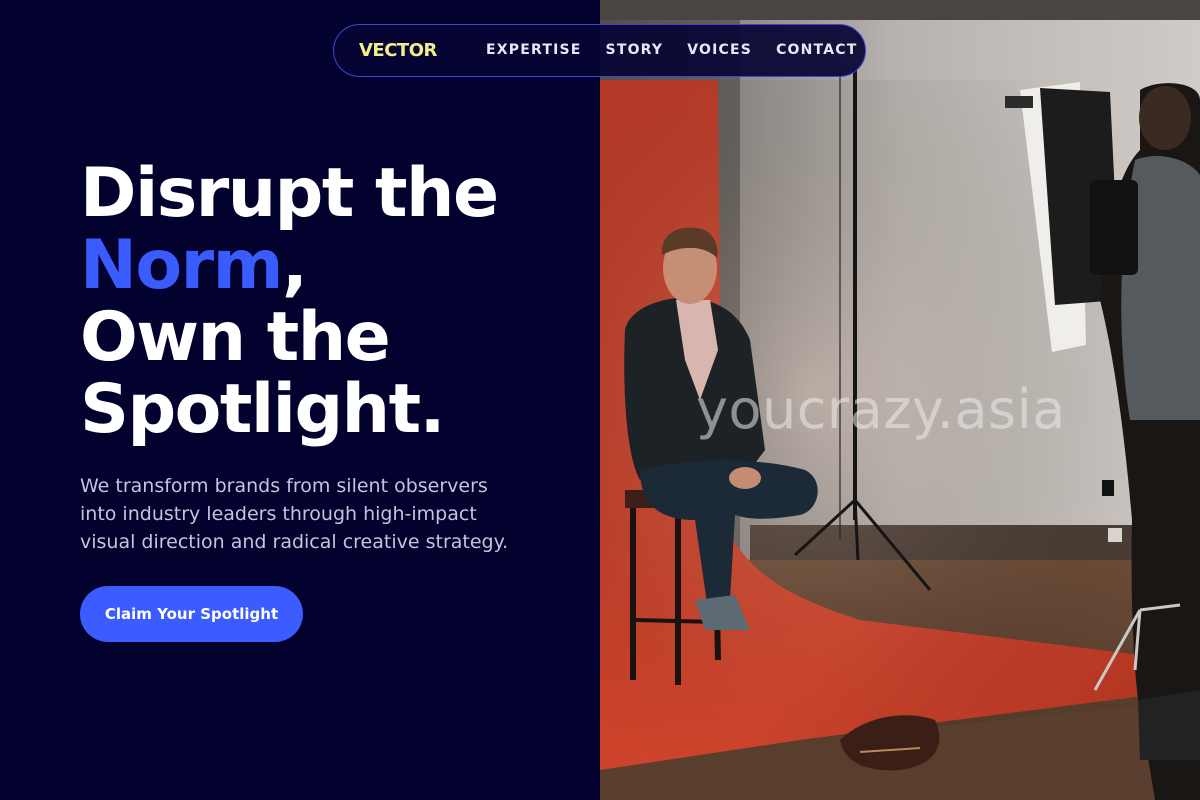 The height and width of the screenshot is (800, 1200). Describe the element at coordinates (191, 614) in the screenshot. I see `claim-spotlight-button: Claim Your Spotlight` at that location.